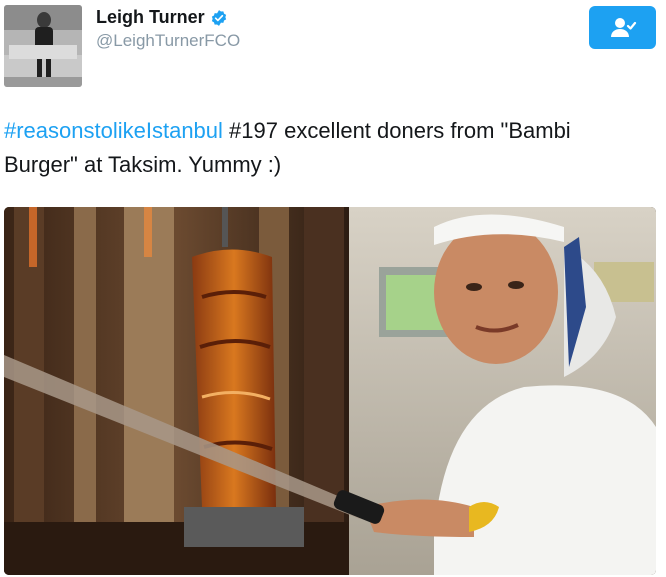  Describe the element at coordinates (113, 130) in the screenshot. I see `hashtag-link: #reasonstolikeIstanbul` at that location.